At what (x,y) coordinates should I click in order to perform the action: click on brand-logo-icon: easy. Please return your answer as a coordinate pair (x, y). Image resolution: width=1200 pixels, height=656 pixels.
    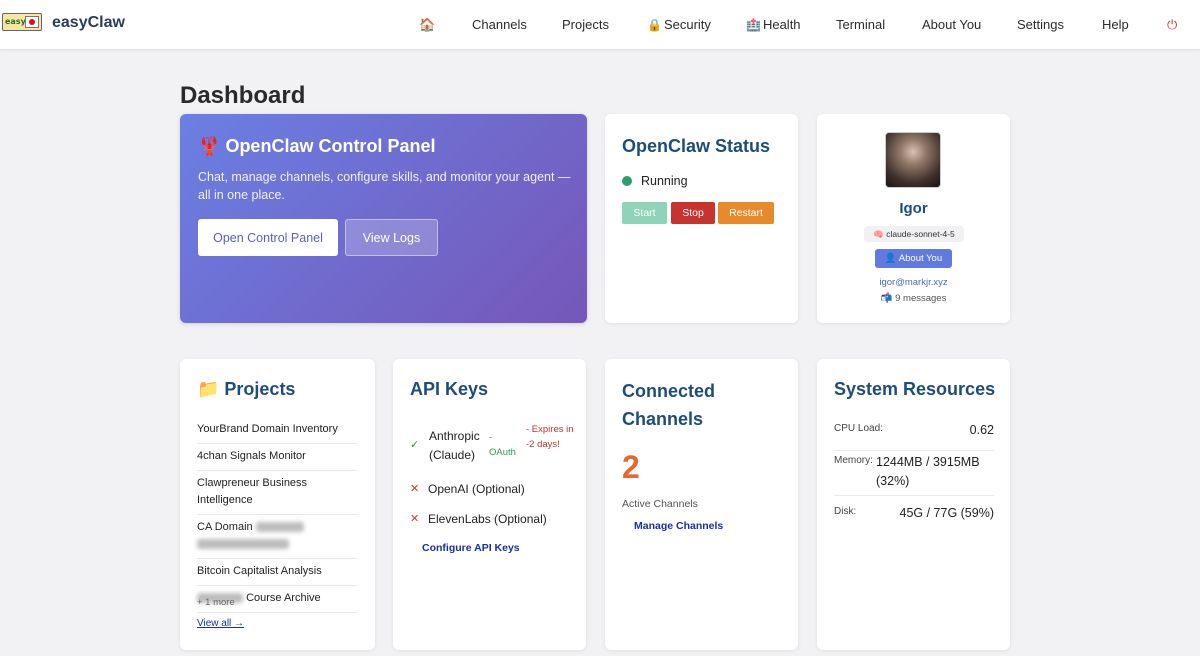
    Looking at the image, I should click on (22, 22).